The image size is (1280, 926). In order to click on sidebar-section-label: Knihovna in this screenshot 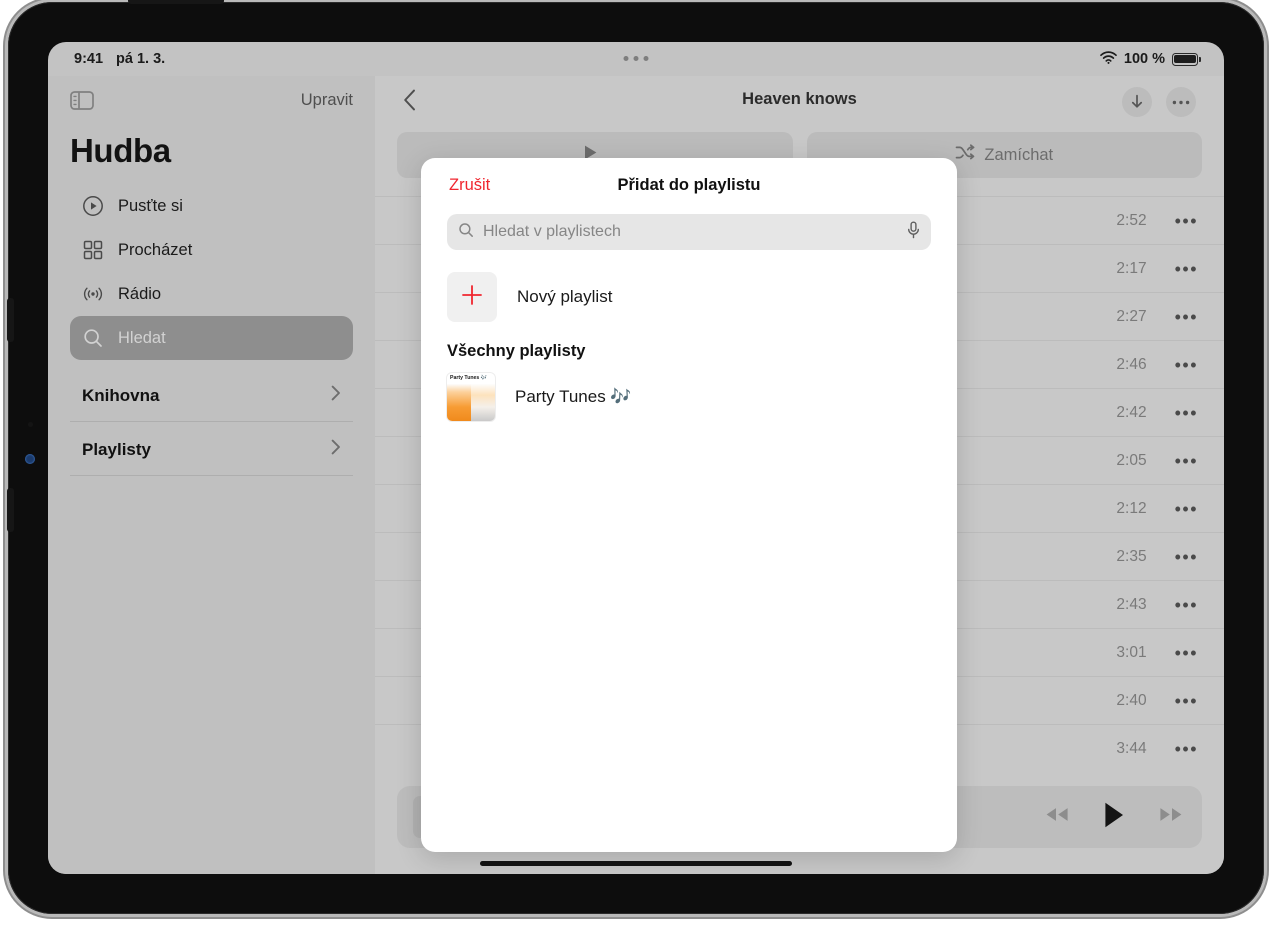, I will do `click(121, 395)`.